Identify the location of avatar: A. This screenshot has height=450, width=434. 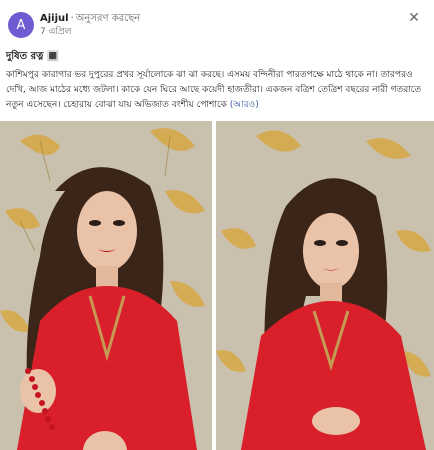
(21, 25).